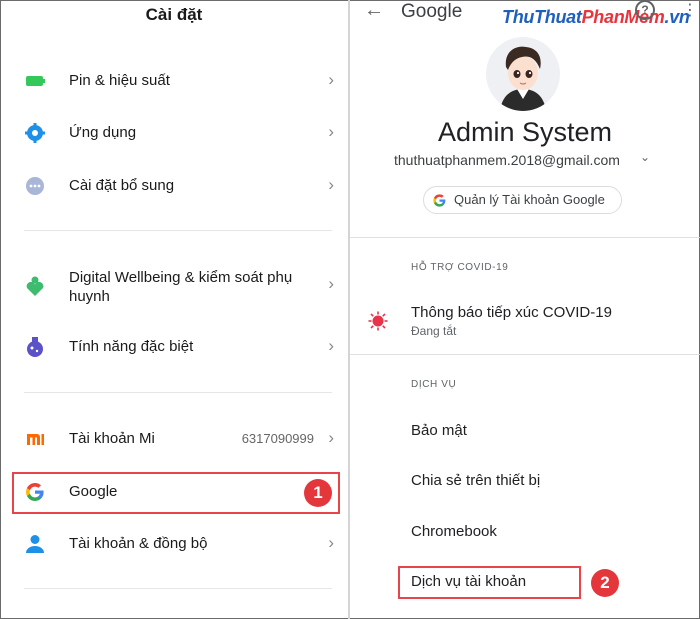  I want to click on special-features-icon, so click(35, 347).